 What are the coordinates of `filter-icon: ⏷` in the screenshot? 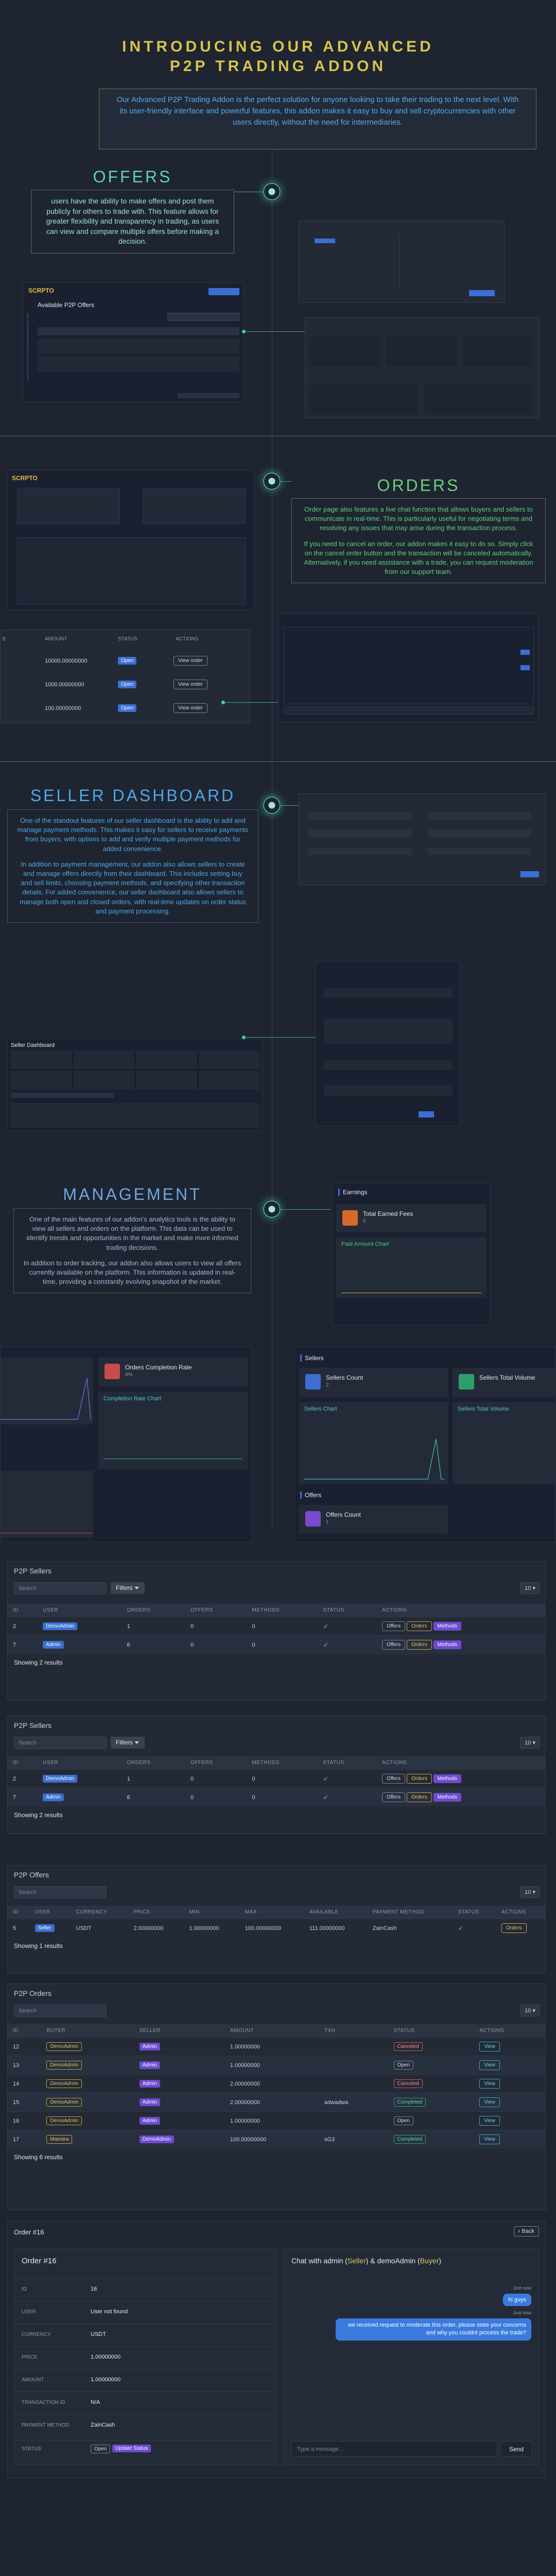 It's located at (137, 1587).